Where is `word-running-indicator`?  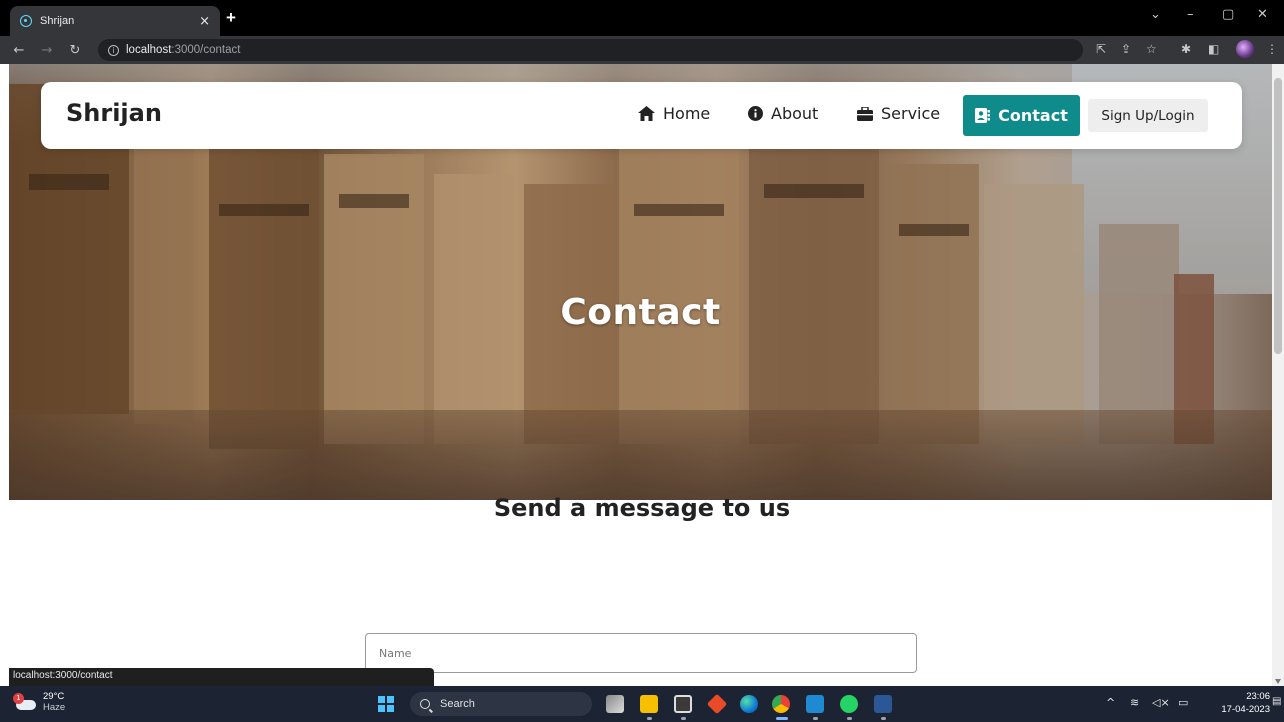
word-running-indicator is located at coordinates (883, 718).